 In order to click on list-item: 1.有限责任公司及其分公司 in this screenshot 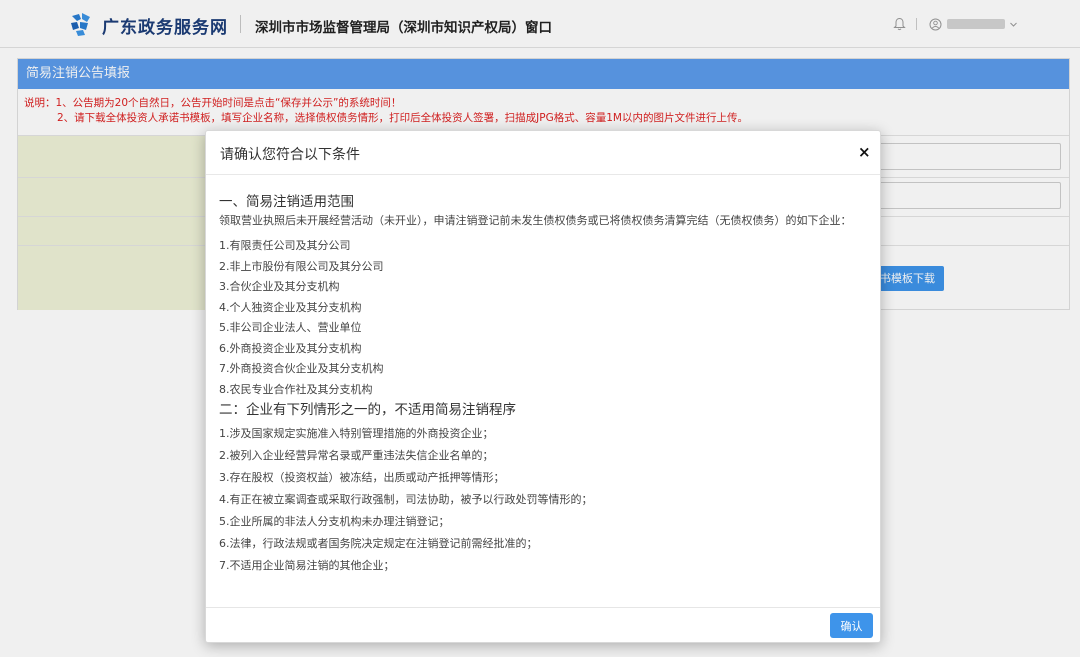, I will do `click(285, 245)`.